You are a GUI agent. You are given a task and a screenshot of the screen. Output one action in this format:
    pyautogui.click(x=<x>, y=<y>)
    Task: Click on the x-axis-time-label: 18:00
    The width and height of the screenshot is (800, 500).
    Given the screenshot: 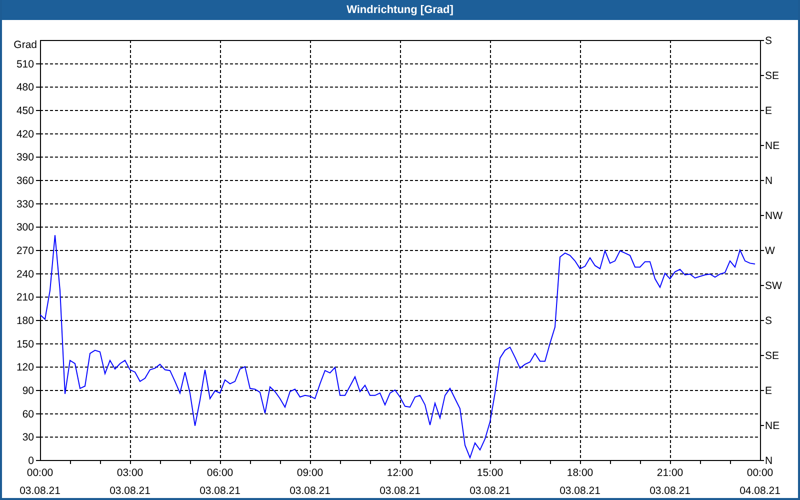 What is the action you would take?
    pyautogui.click(x=580, y=473)
    